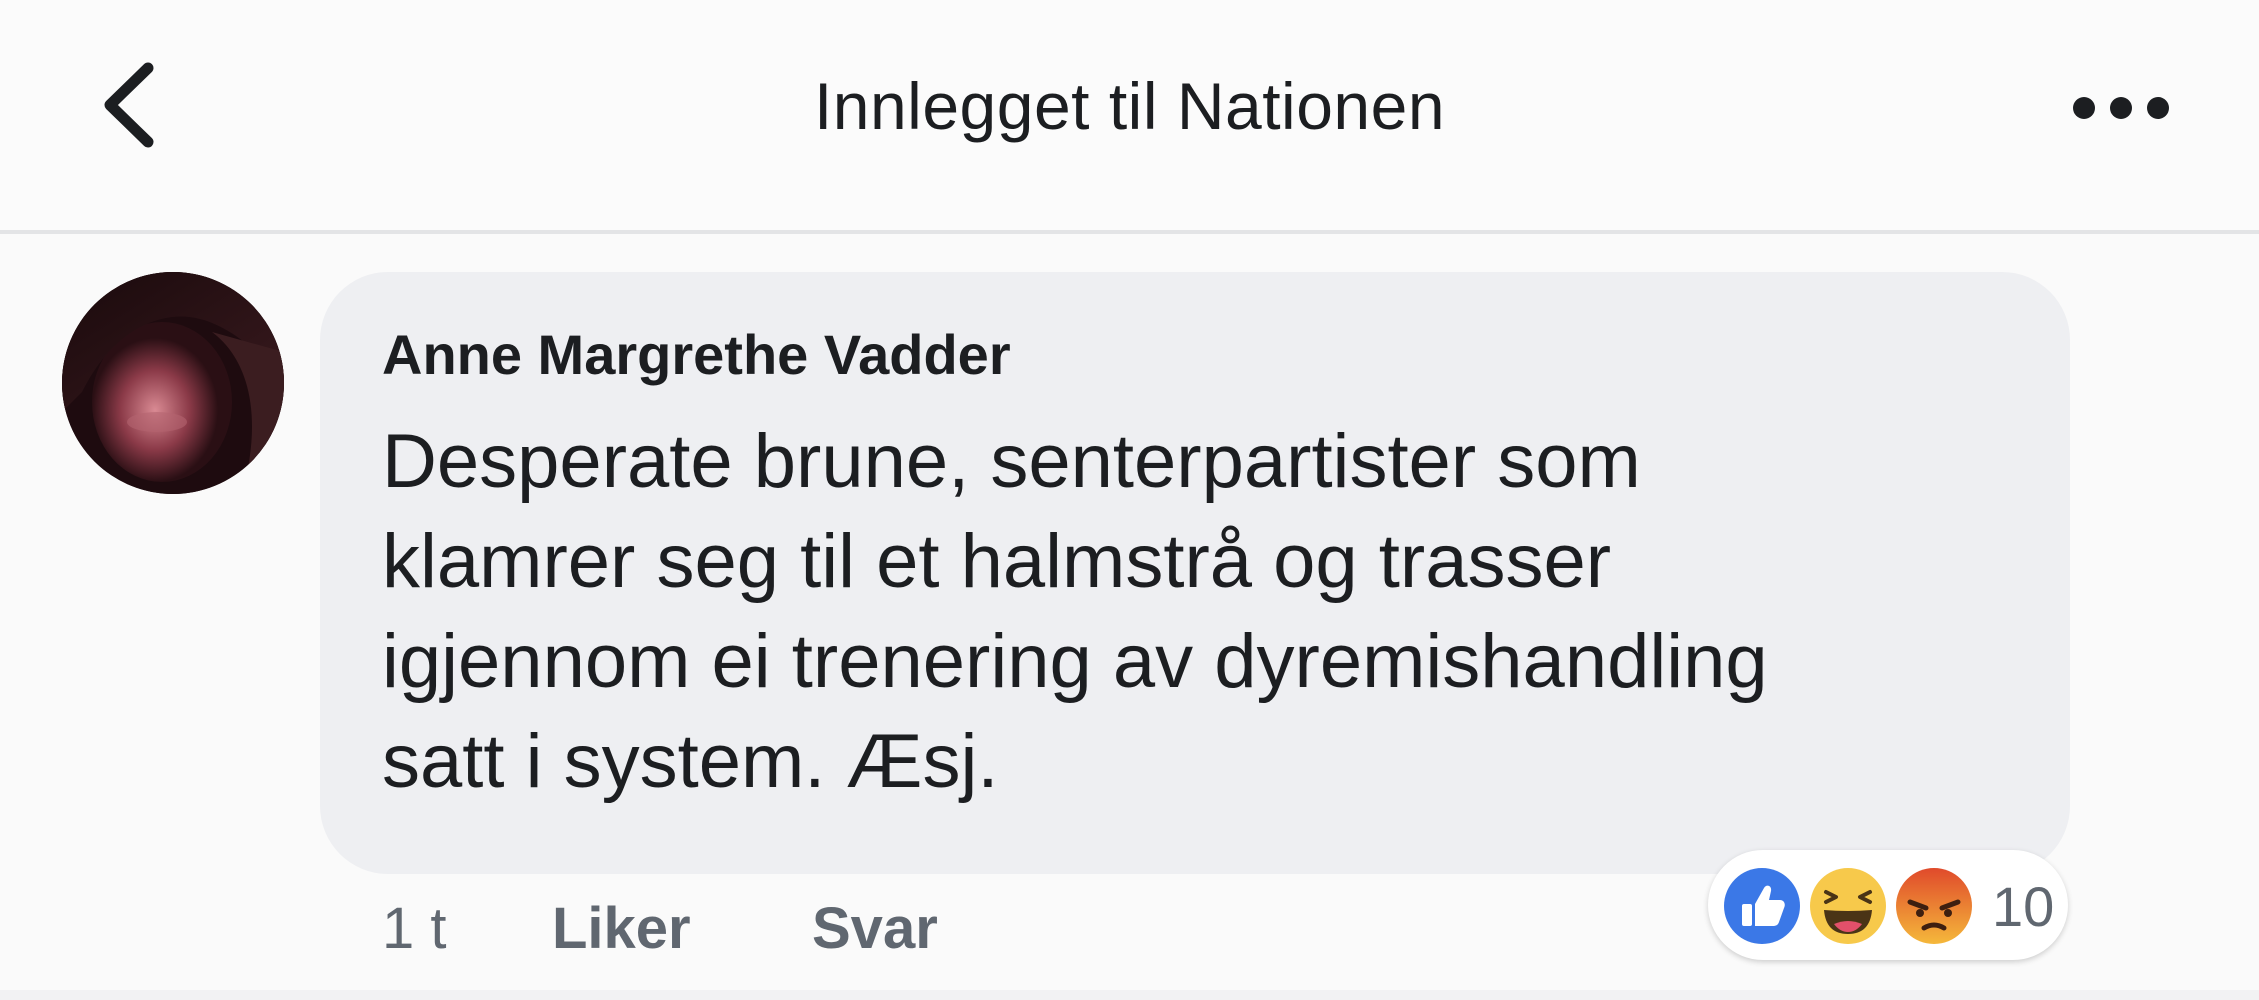  What do you see at coordinates (875, 928) in the screenshot?
I see `reply-button: Svar` at bounding box center [875, 928].